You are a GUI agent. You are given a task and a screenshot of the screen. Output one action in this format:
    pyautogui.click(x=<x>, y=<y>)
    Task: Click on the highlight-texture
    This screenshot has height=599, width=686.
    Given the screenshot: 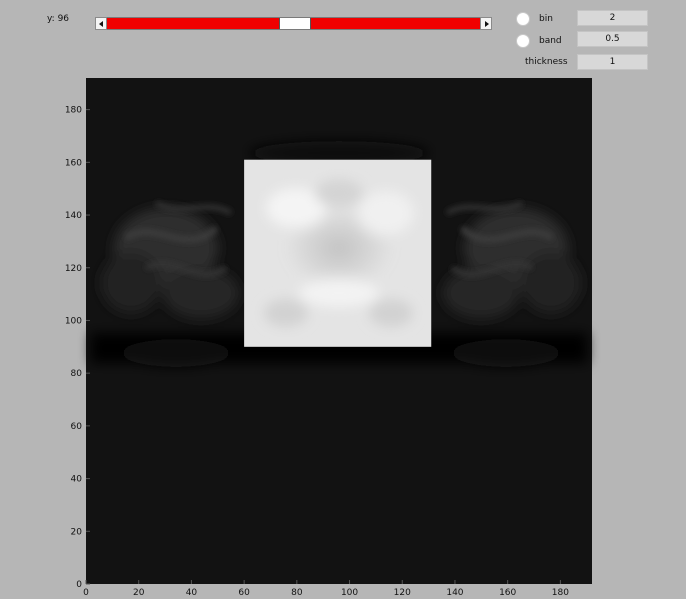 What is the action you would take?
    pyautogui.click(x=339, y=253)
    